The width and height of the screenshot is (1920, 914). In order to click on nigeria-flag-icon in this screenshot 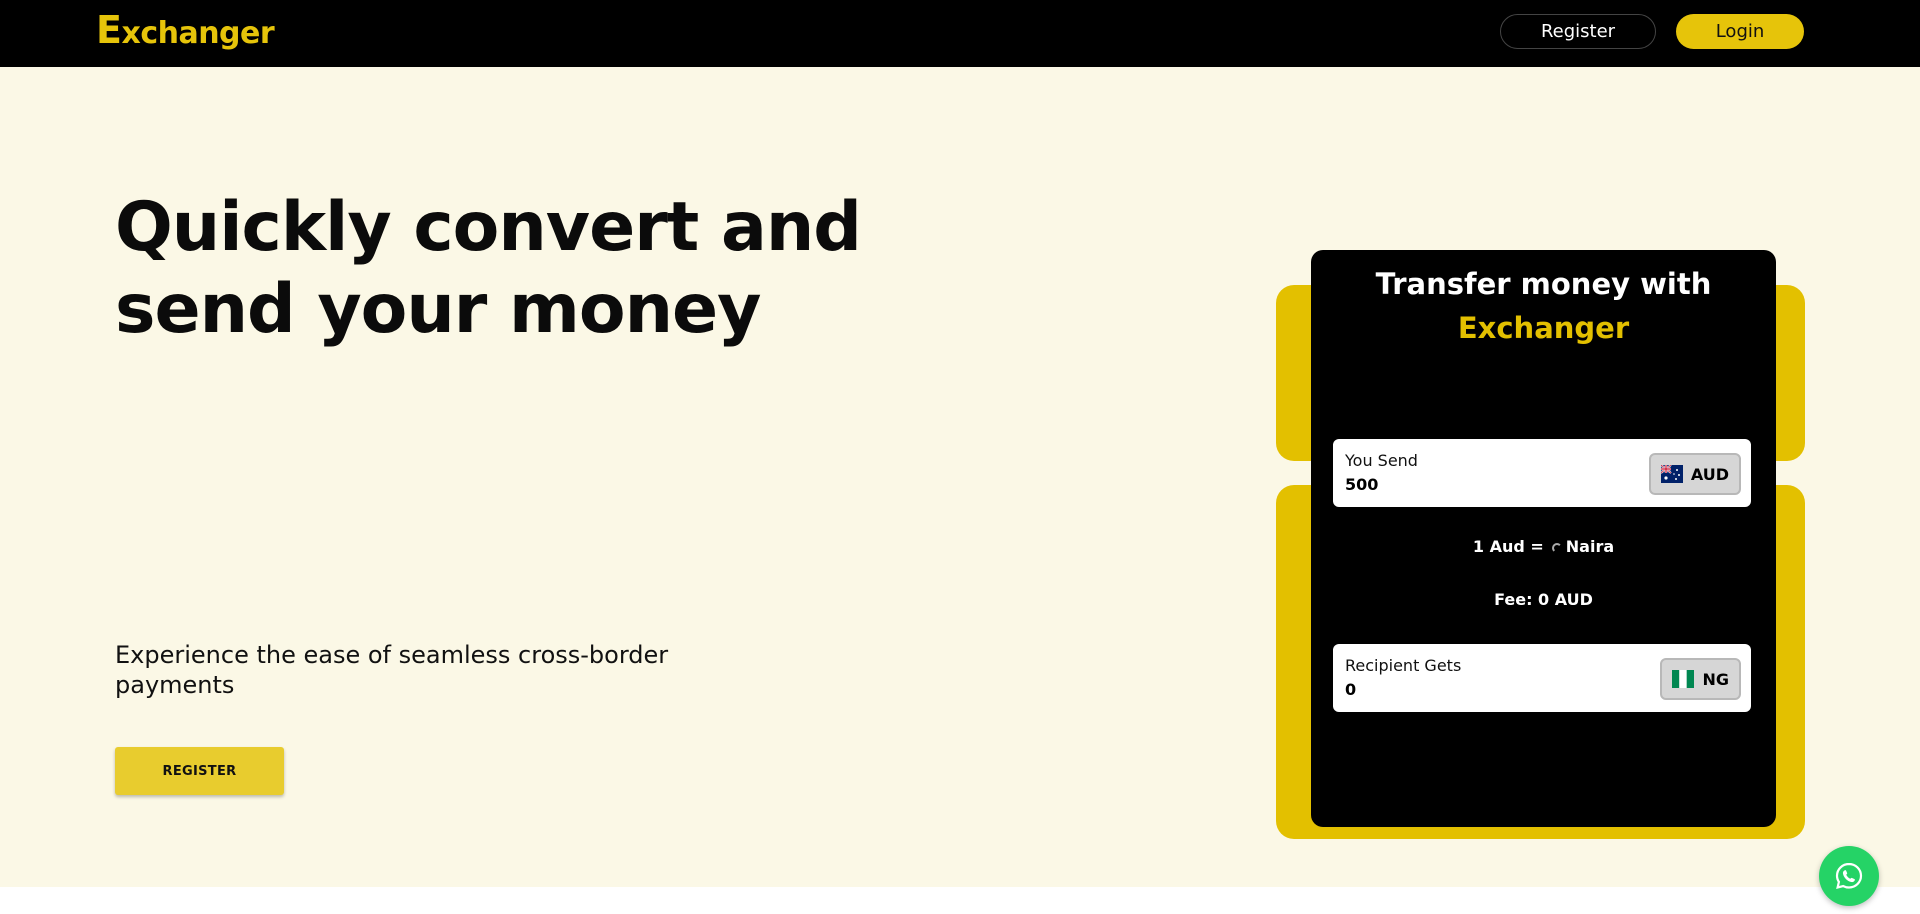, I will do `click(1683, 679)`.